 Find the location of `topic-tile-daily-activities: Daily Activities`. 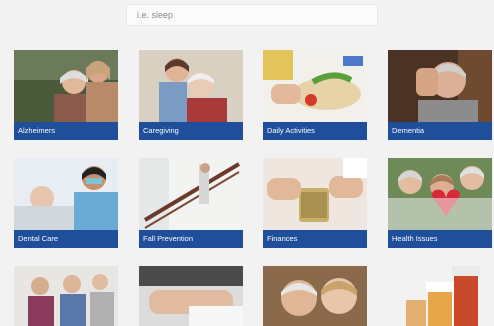

topic-tile-daily-activities: Daily Activities is located at coordinates (315, 95).